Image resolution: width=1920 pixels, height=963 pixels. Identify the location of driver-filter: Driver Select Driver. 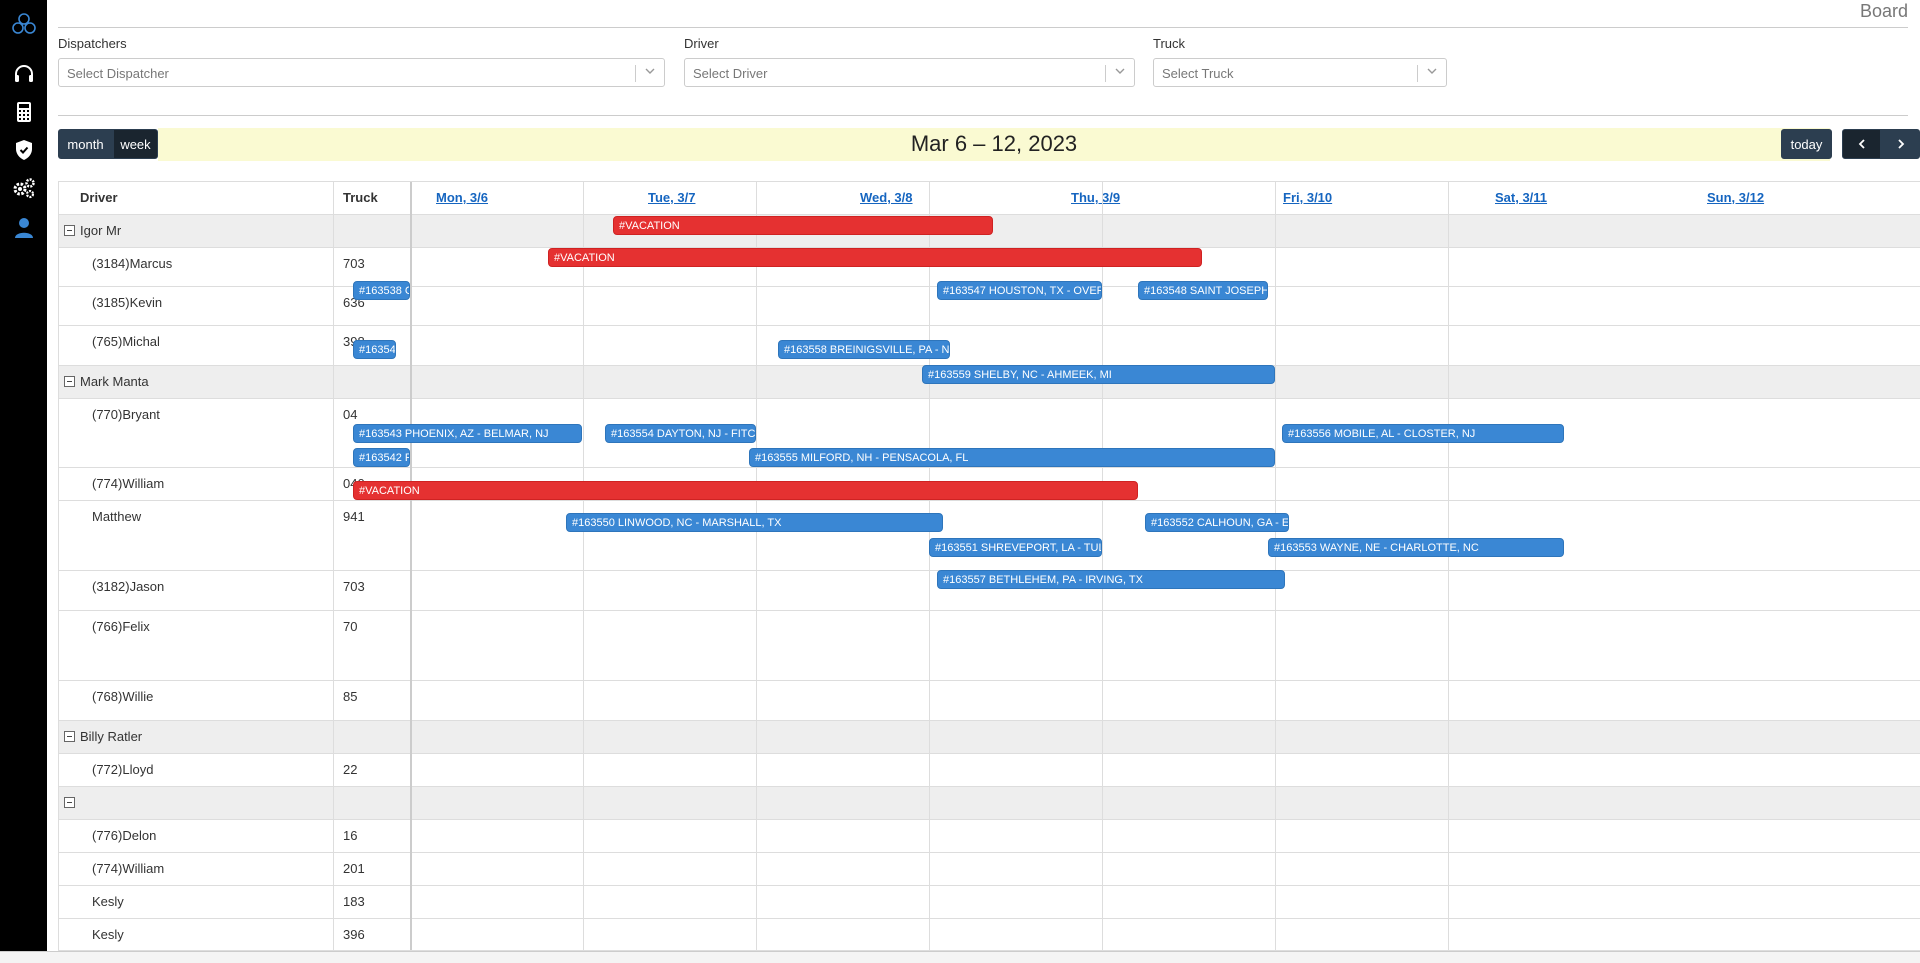
(909, 61).